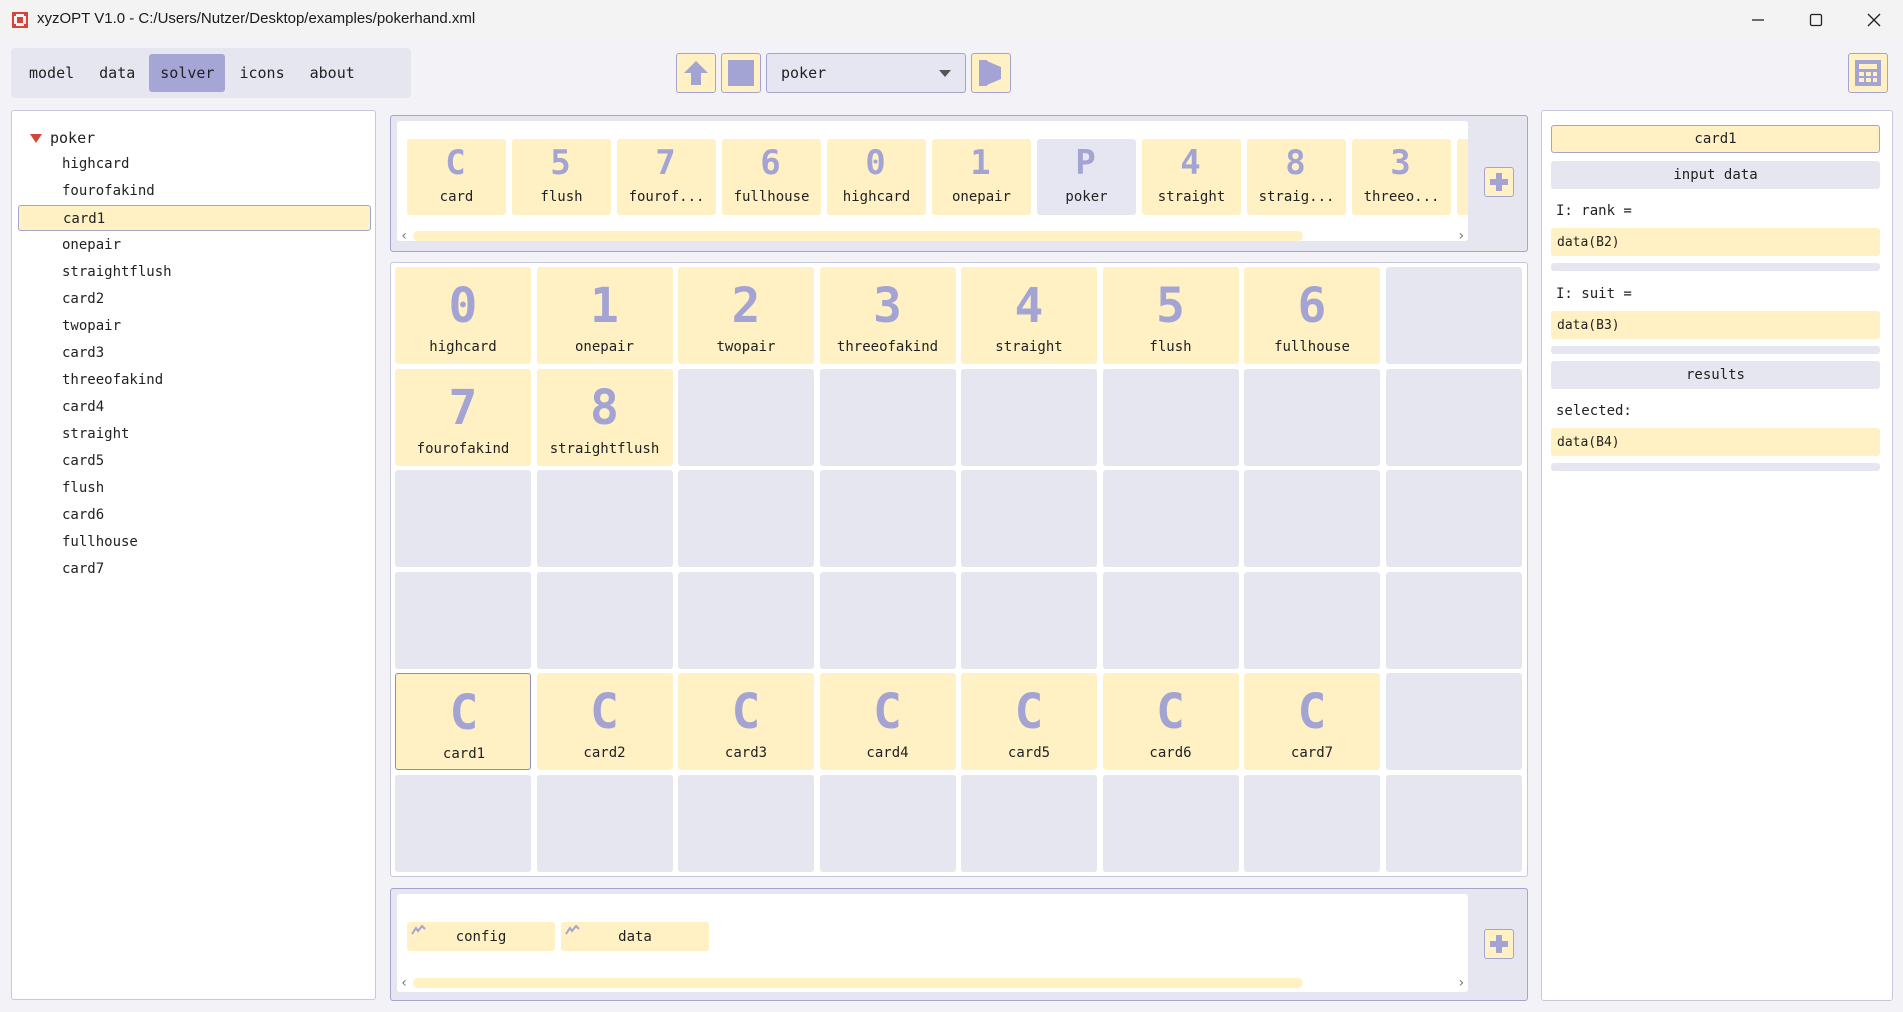  What do you see at coordinates (187, 73) in the screenshot?
I see `tab-solver: solver` at bounding box center [187, 73].